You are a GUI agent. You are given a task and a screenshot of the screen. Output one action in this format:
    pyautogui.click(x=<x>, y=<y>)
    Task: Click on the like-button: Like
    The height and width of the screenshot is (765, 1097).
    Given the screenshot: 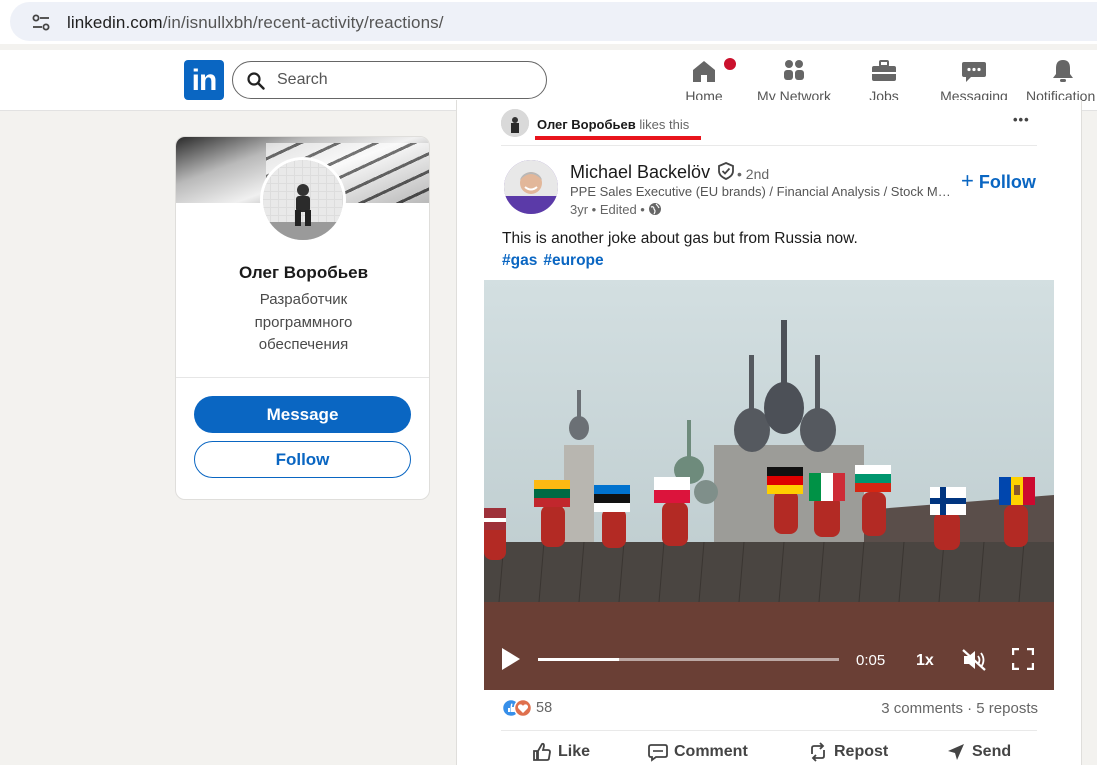 What is the action you would take?
    pyautogui.click(x=561, y=752)
    